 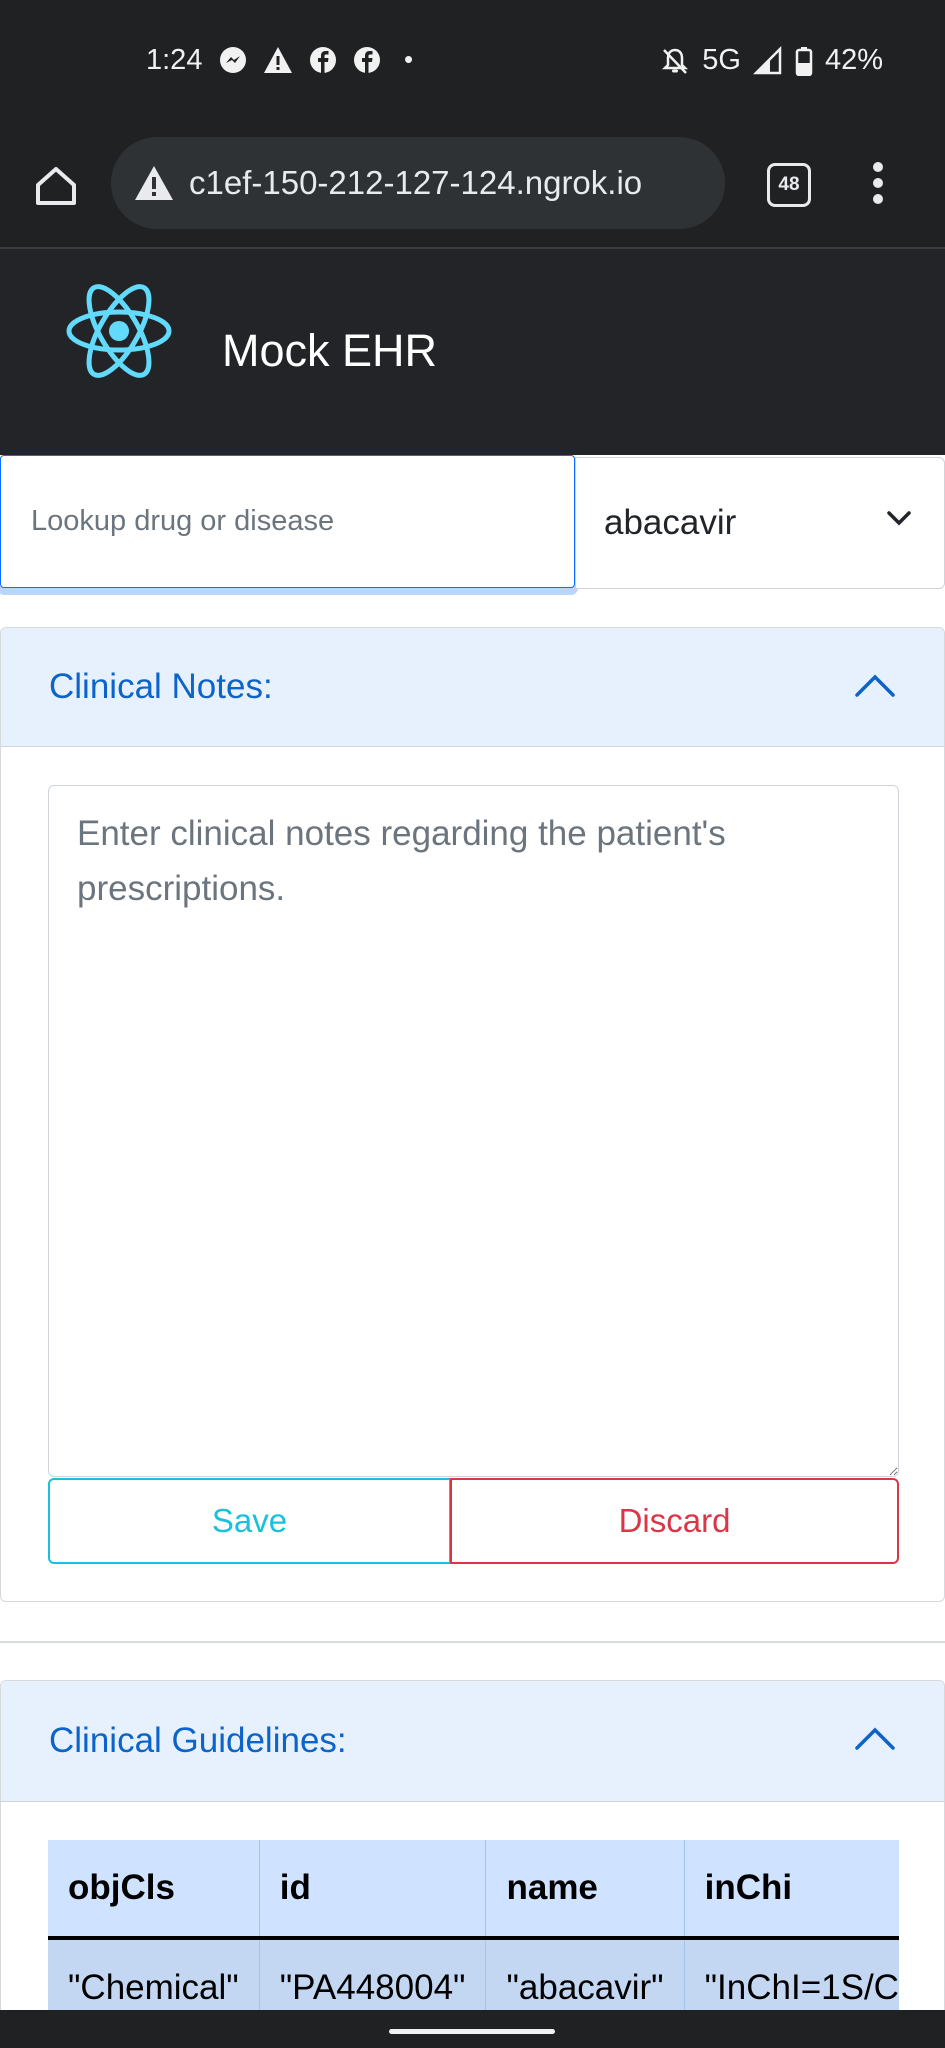 What do you see at coordinates (853, 60) in the screenshot?
I see `battery-percent: 42%` at bounding box center [853, 60].